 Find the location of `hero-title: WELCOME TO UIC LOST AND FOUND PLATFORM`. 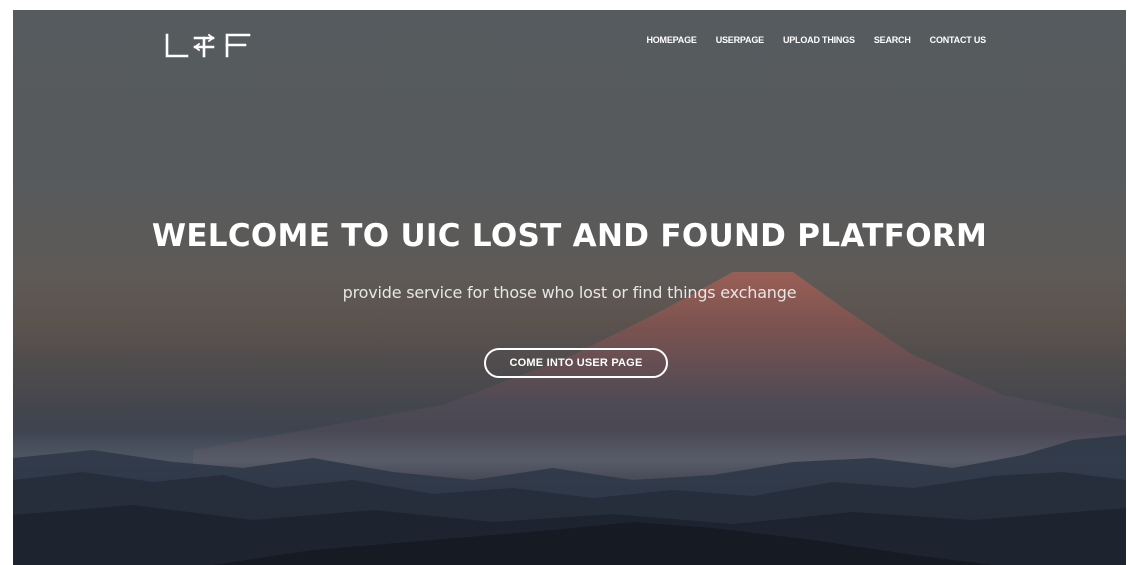

hero-title: WELCOME TO UIC LOST AND FOUND PLATFORM is located at coordinates (569, 236).